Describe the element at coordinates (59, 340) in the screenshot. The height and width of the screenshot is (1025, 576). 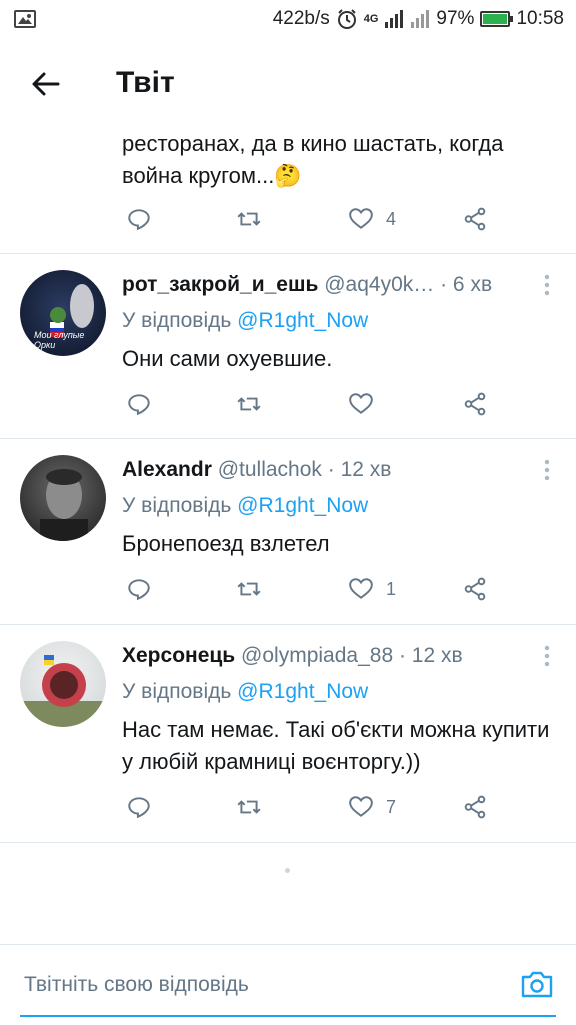
I see `avatar-caption: Мои глупые Орки` at that location.